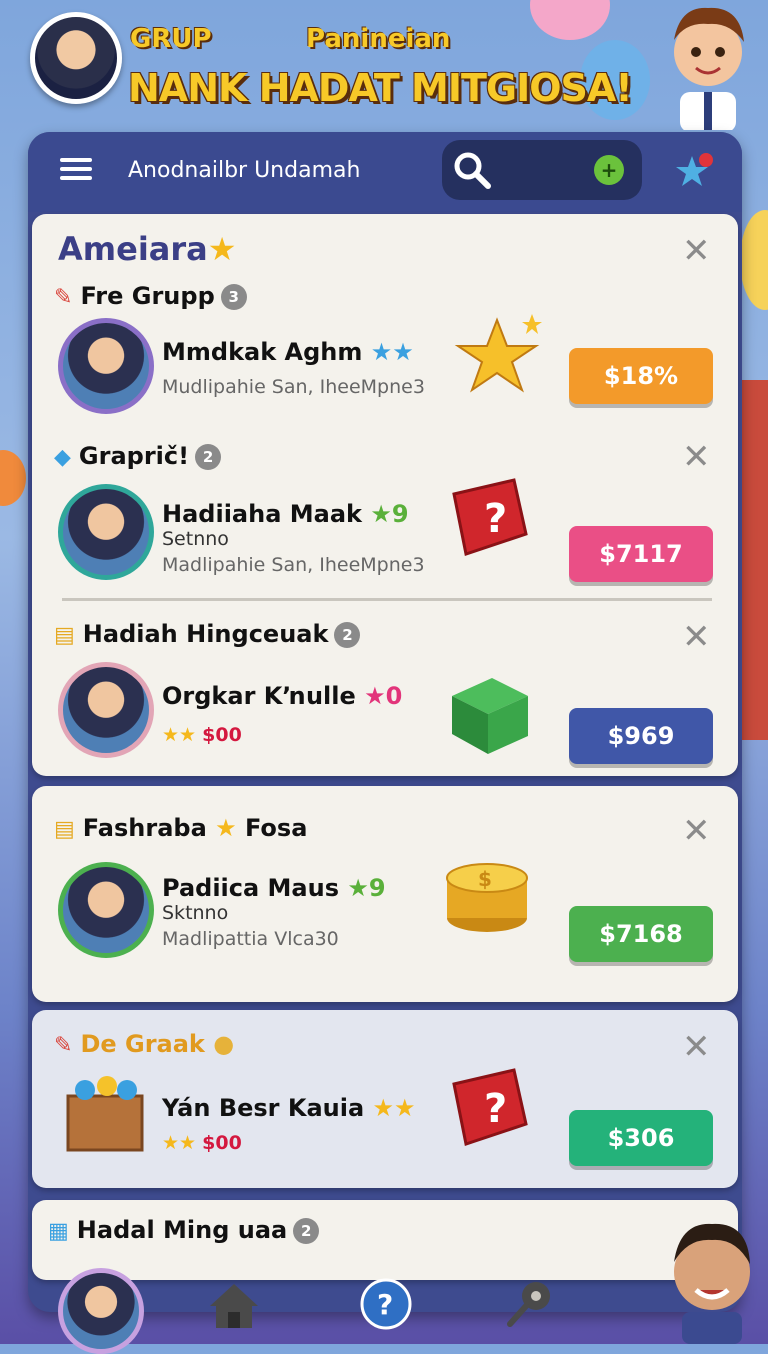  What do you see at coordinates (195, 913) in the screenshot?
I see `player-status: Sktnno` at bounding box center [195, 913].